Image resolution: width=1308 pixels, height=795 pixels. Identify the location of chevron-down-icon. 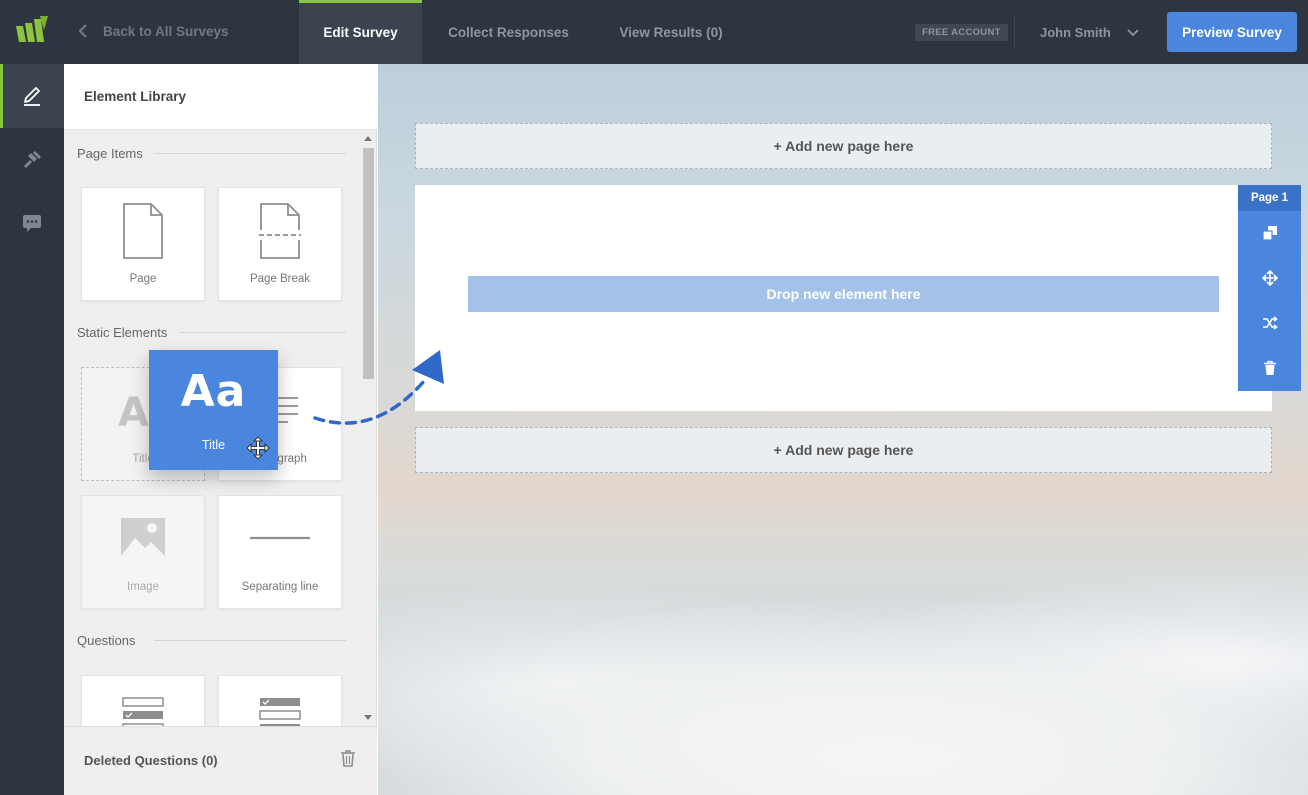
(1133, 33).